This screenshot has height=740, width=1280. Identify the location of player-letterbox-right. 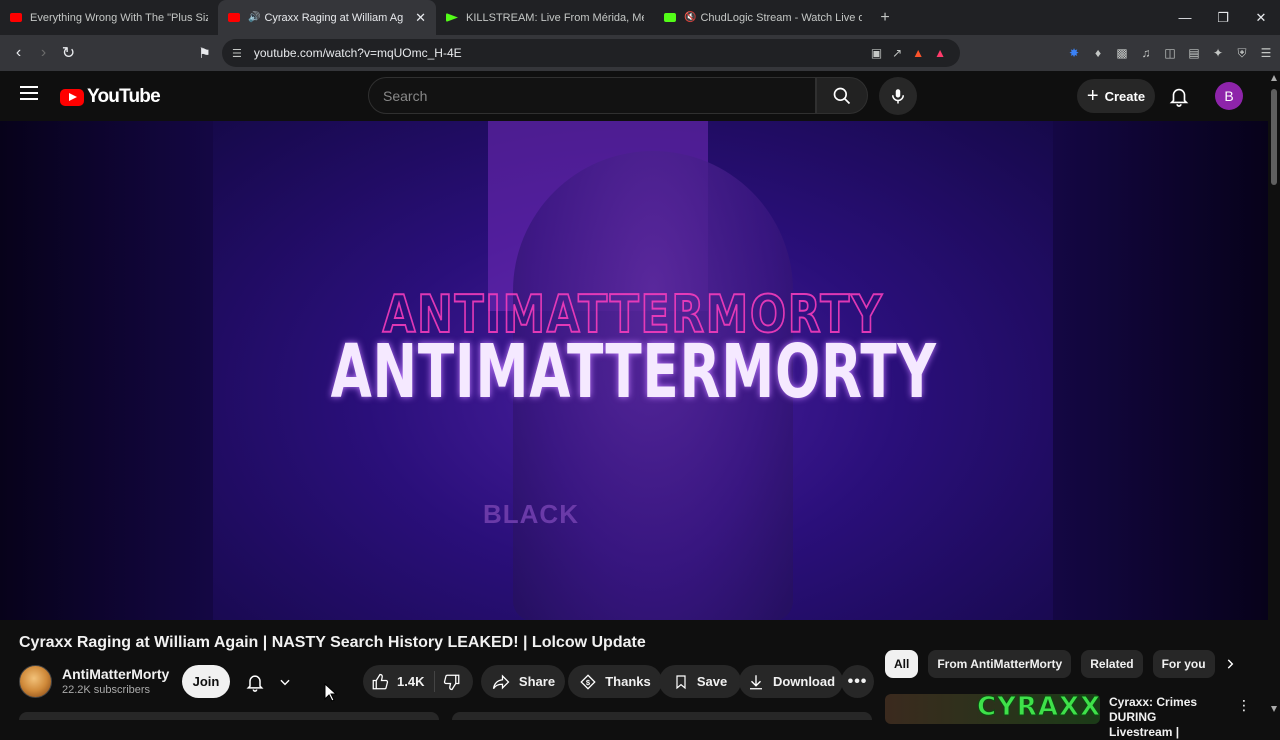
(1160, 370).